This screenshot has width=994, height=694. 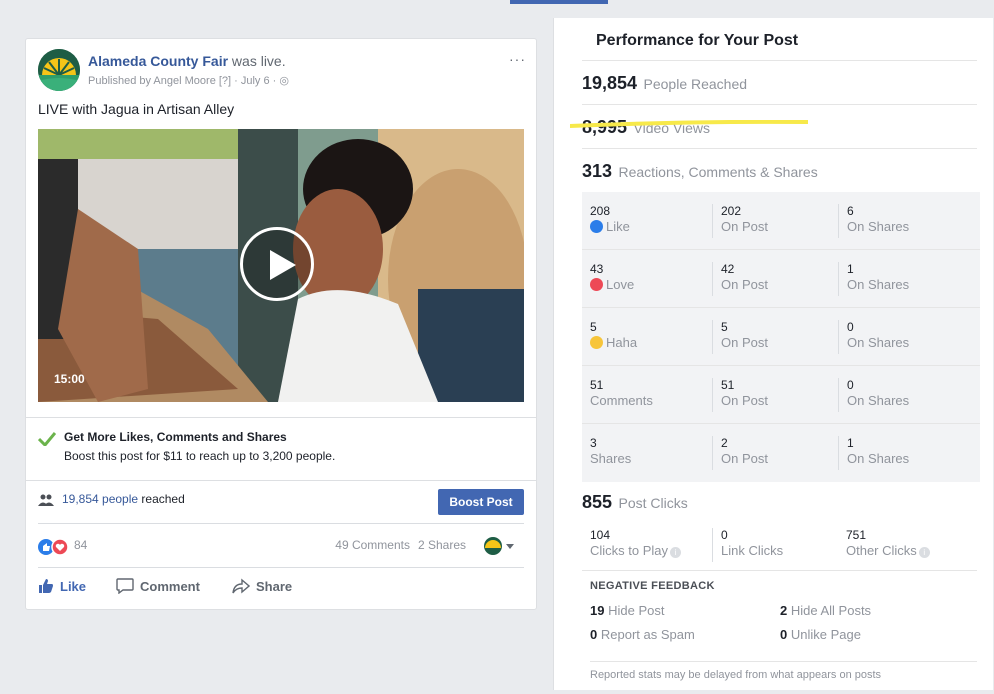 I want to click on comments-shares: 49 Comments 2 Shares, so click(x=400, y=545).